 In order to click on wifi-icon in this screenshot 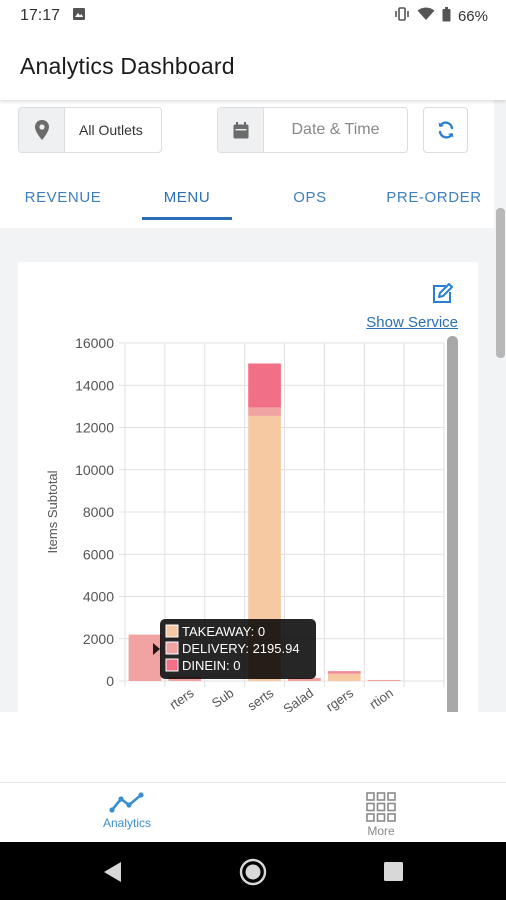, I will do `click(426, 16)`.